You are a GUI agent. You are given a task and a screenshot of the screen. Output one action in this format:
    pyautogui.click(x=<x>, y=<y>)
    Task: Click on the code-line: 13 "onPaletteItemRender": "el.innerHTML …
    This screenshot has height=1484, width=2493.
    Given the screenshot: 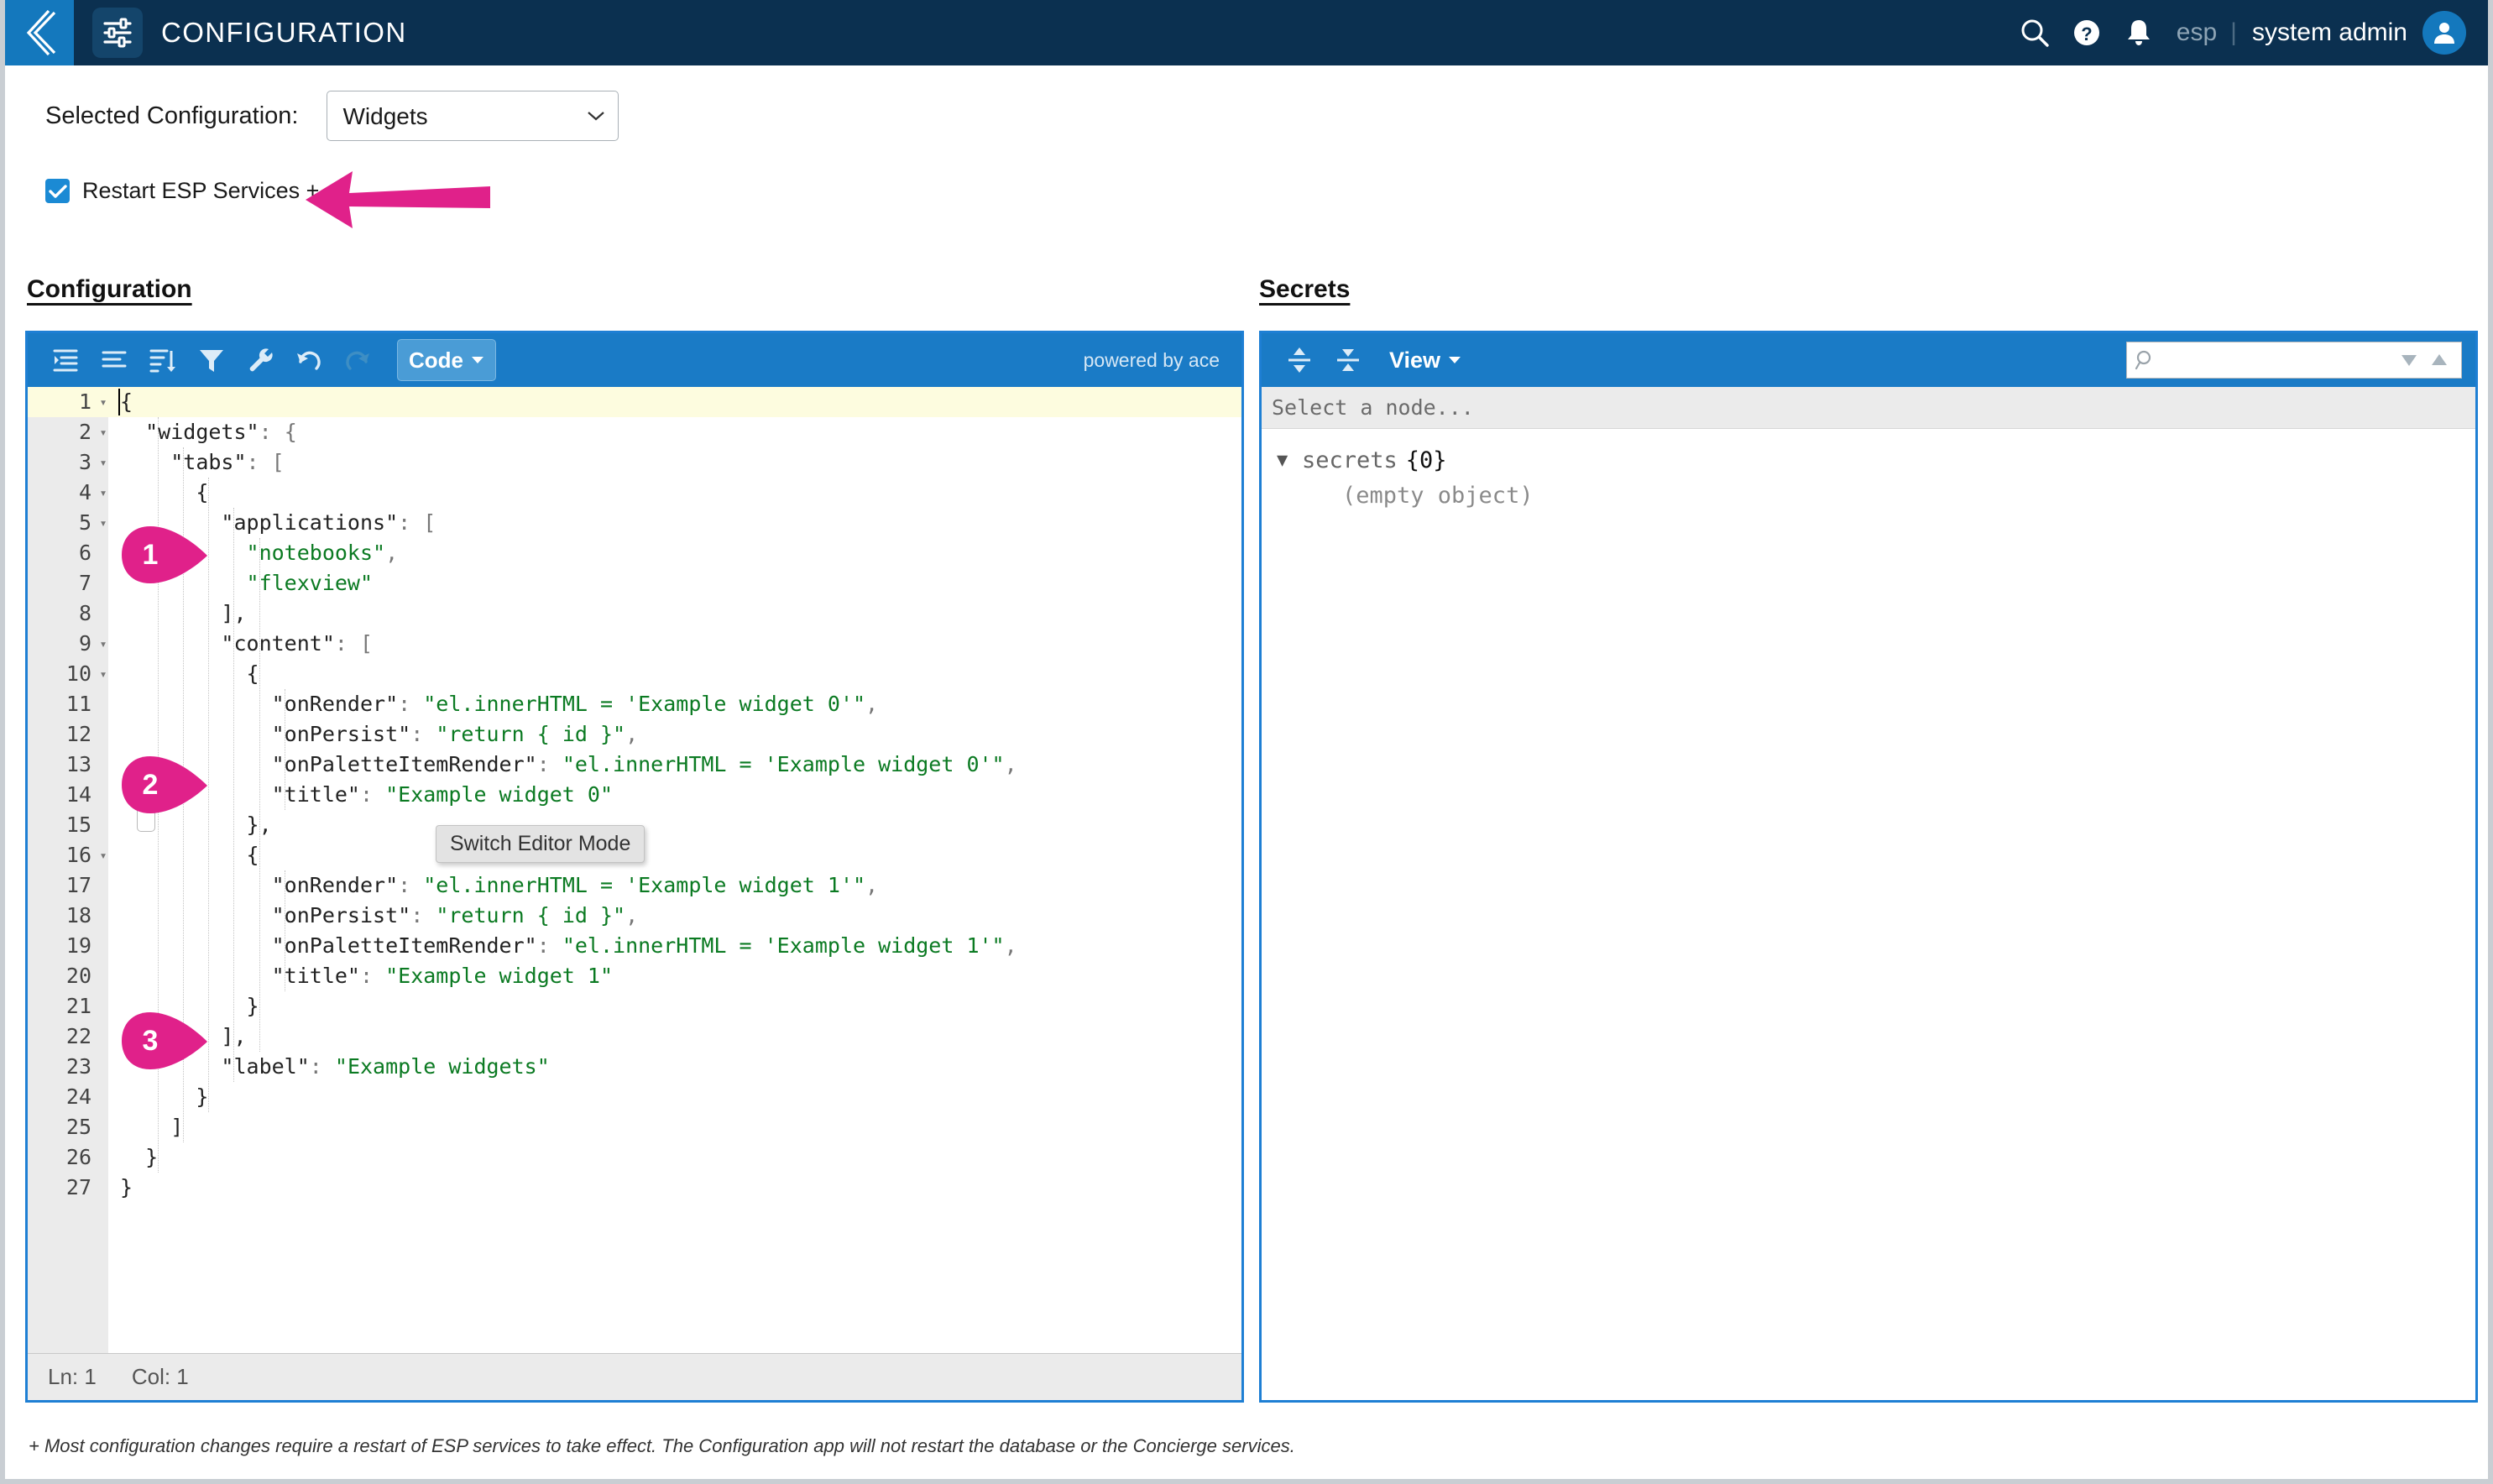 What is the action you would take?
    pyautogui.click(x=634, y=765)
    